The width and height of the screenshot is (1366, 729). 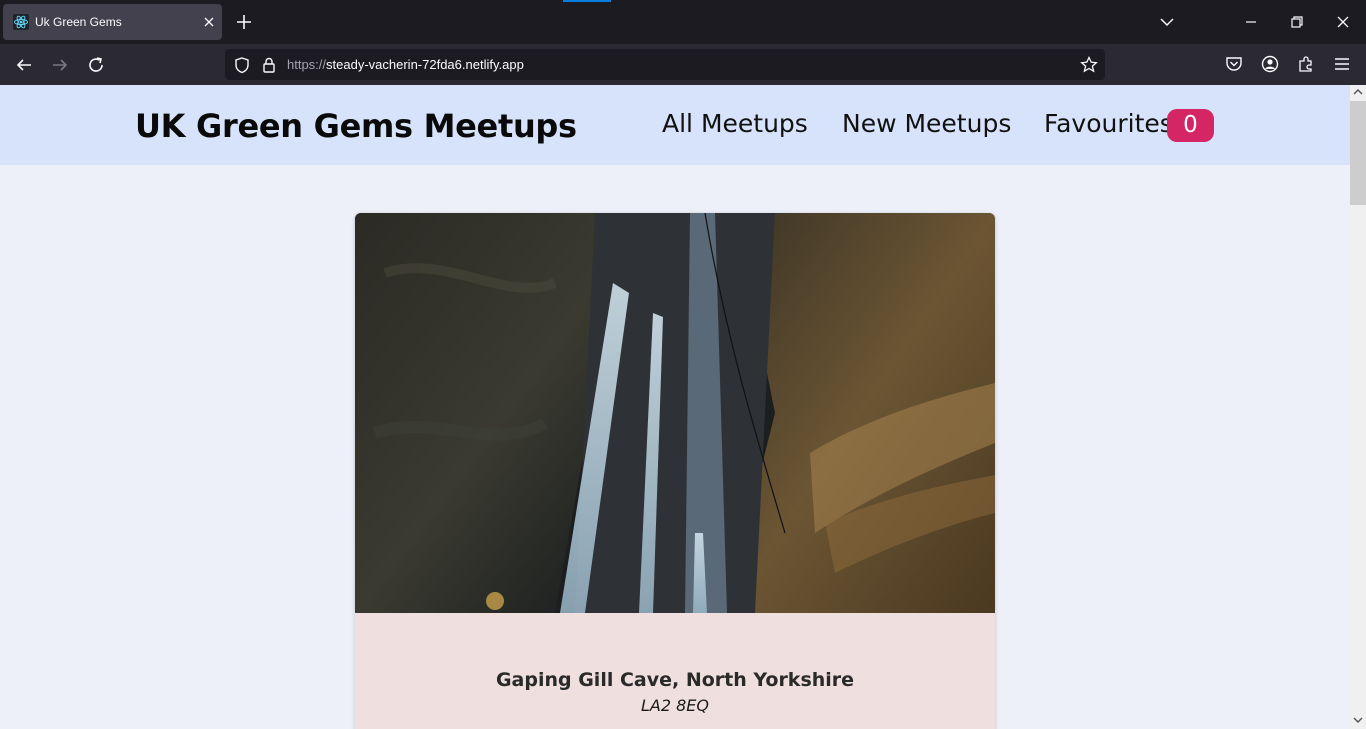 I want to click on url-host: steady-vacherin-72fda6.netlify.app, so click(x=425, y=64).